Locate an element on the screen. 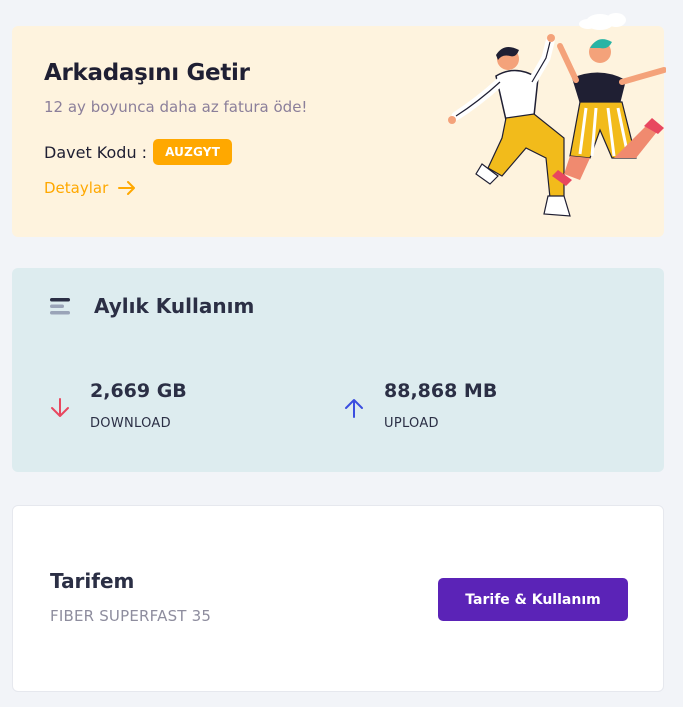 This screenshot has height=707, width=683. tariff-usage-button: Tarife & Kullanım is located at coordinates (533, 599).